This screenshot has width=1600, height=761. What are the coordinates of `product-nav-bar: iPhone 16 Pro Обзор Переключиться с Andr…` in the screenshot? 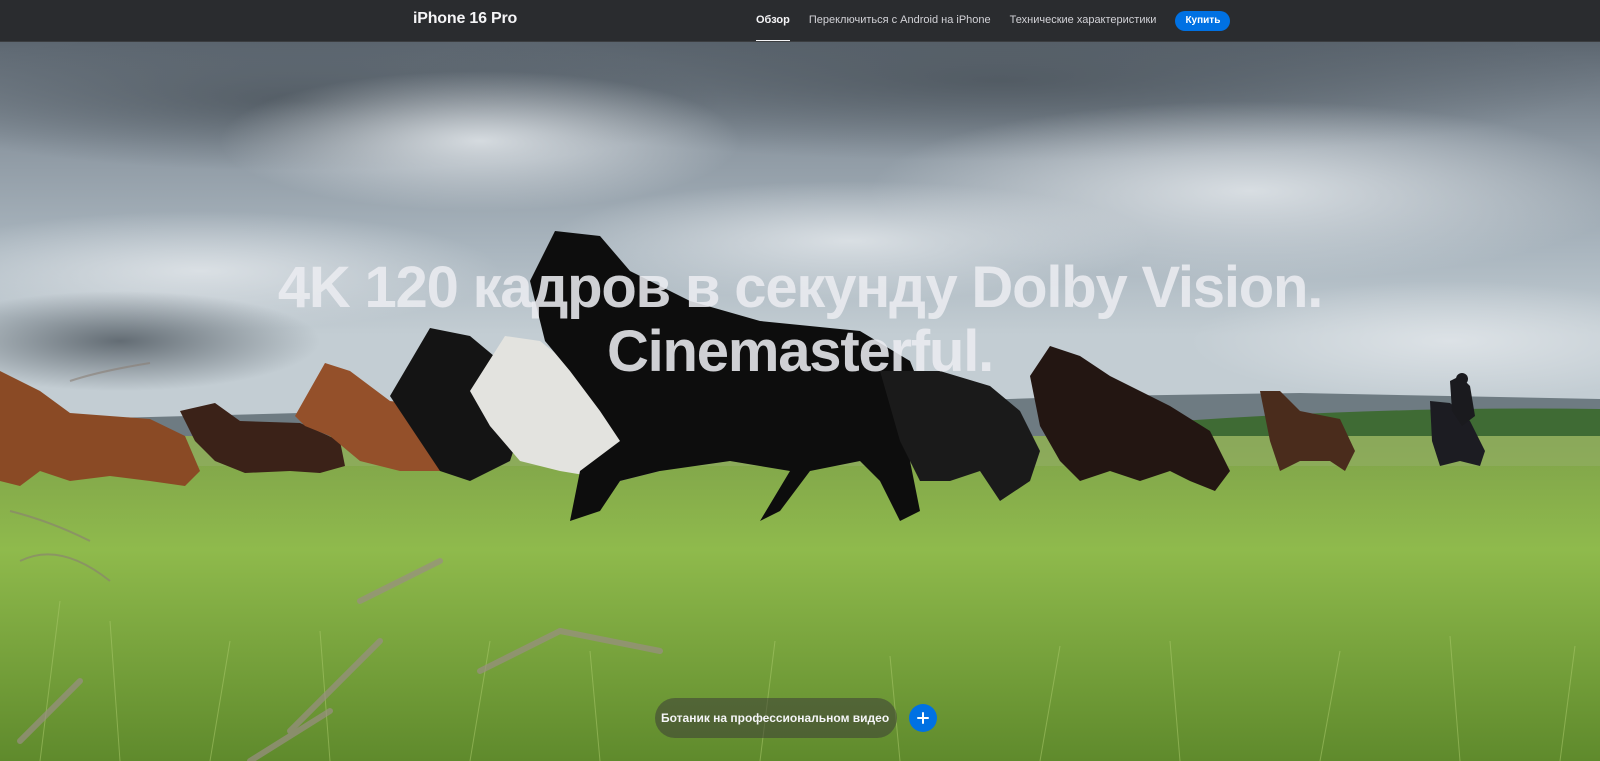 It's located at (800, 21).